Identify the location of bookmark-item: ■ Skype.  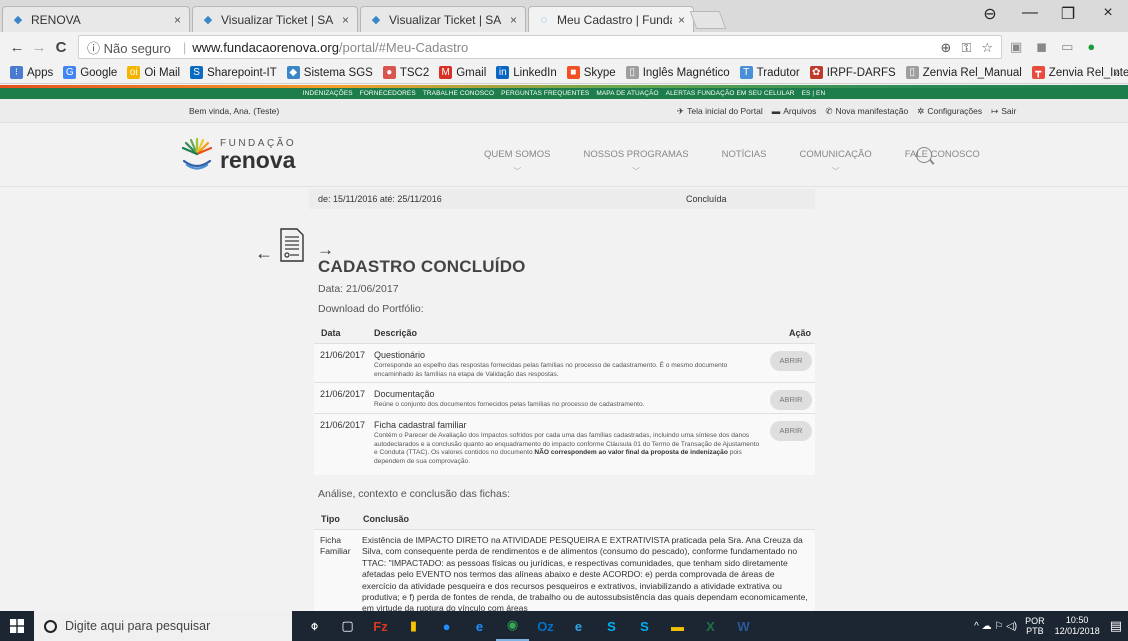
(591, 72).